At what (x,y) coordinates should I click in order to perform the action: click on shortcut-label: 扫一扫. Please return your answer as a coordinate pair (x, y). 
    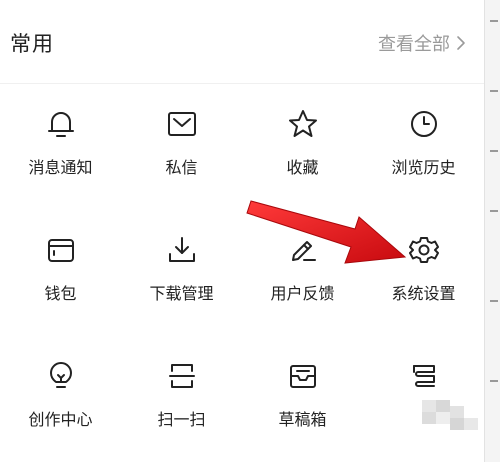
    Looking at the image, I should click on (181, 419).